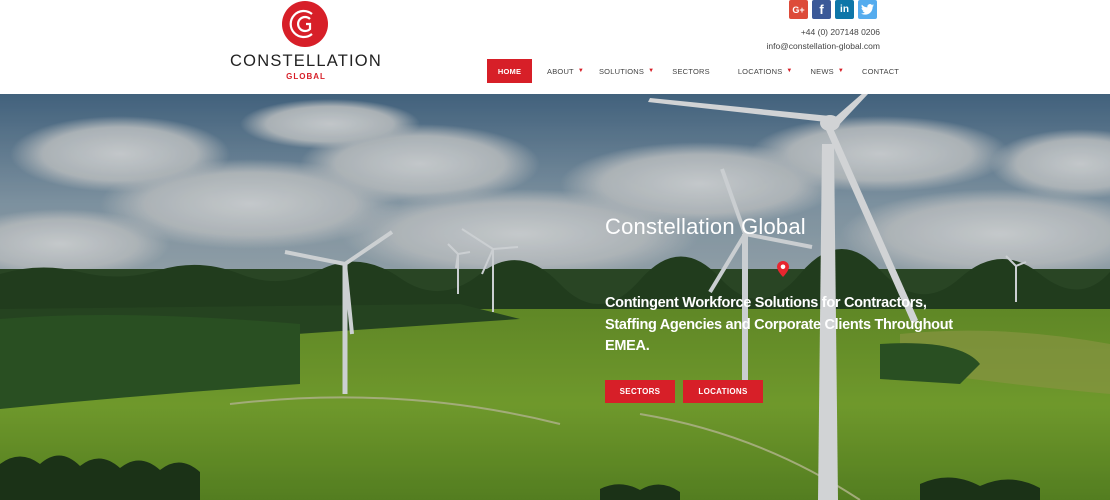 The image size is (1110, 500). What do you see at coordinates (621, 71) in the screenshot?
I see `nav-solutions-label: SOLUTIONS` at bounding box center [621, 71].